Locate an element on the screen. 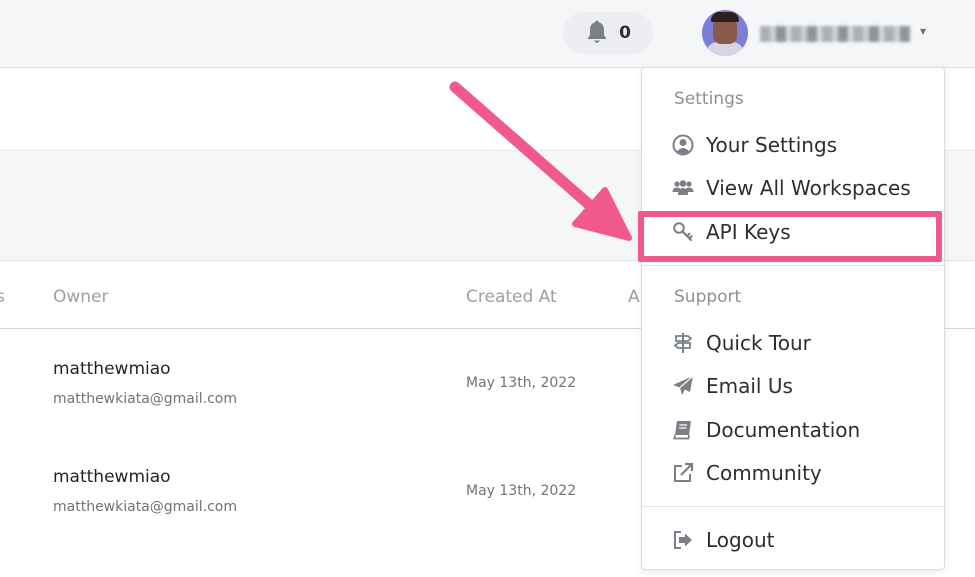  users-icon is located at coordinates (683, 187).